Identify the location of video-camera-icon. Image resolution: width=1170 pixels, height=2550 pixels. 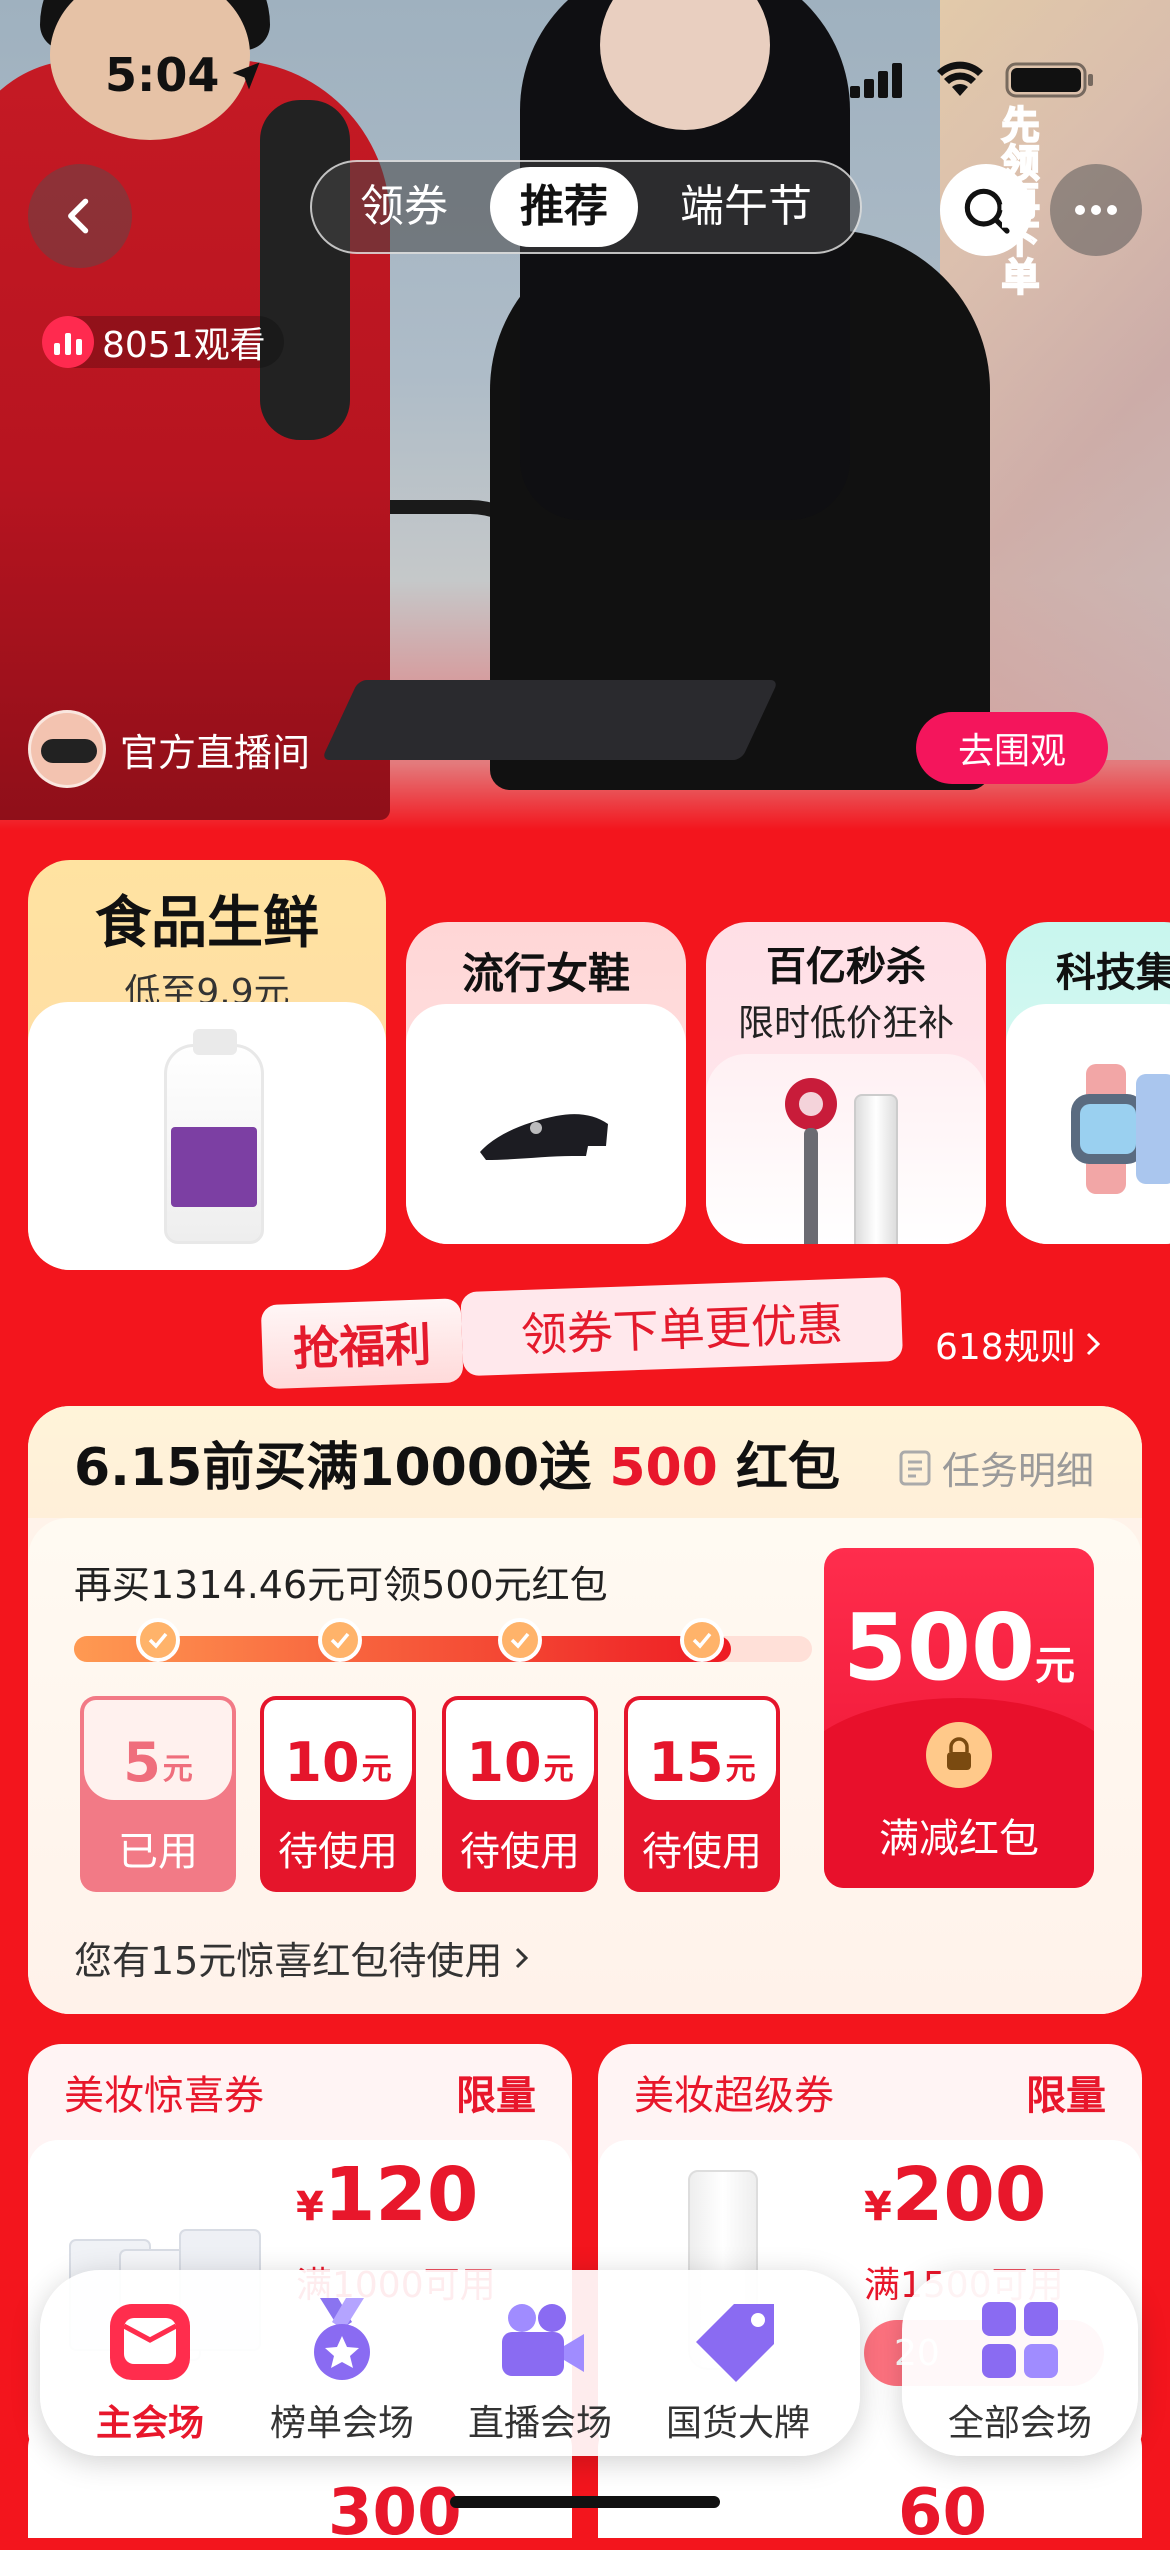
(543, 2340).